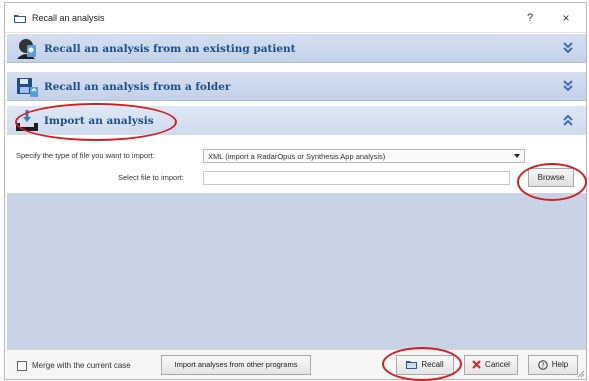 The image size is (589, 381). I want to click on select-file-label: Select file to import:, so click(151, 177).